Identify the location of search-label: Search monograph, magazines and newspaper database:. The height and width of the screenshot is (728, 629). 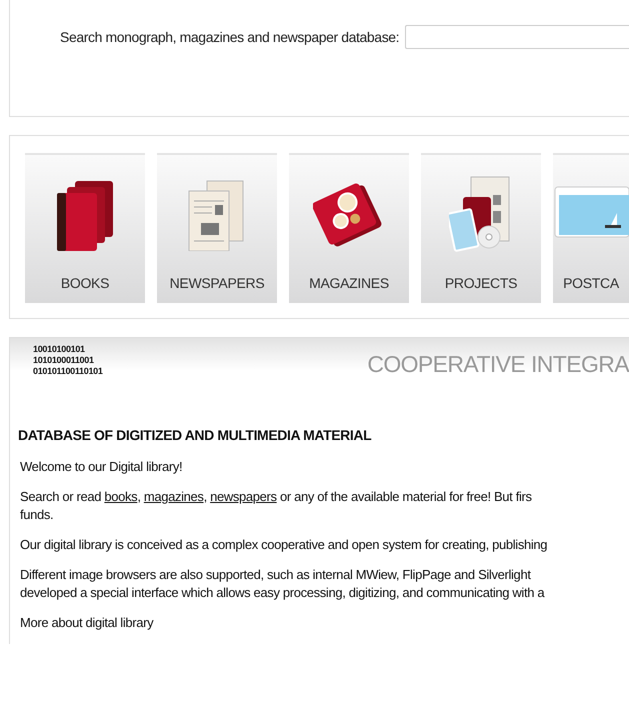
(230, 37).